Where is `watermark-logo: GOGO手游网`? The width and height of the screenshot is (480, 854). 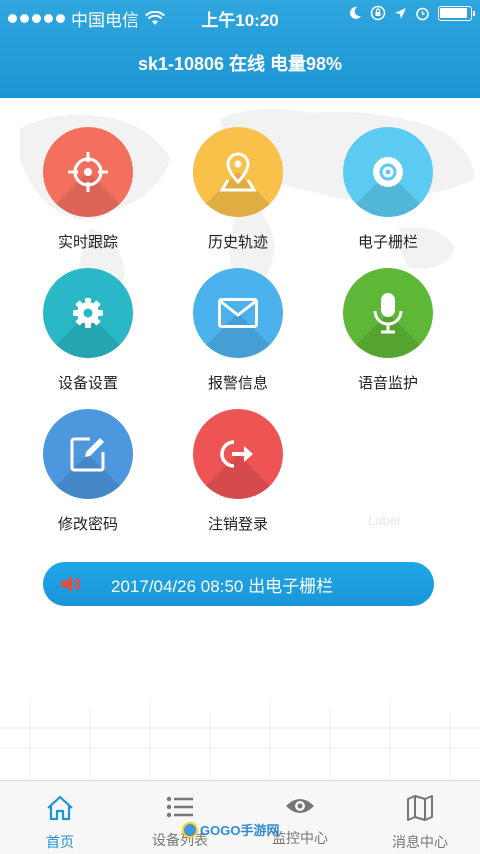
watermark-logo: GOGO手游网 is located at coordinates (230, 829).